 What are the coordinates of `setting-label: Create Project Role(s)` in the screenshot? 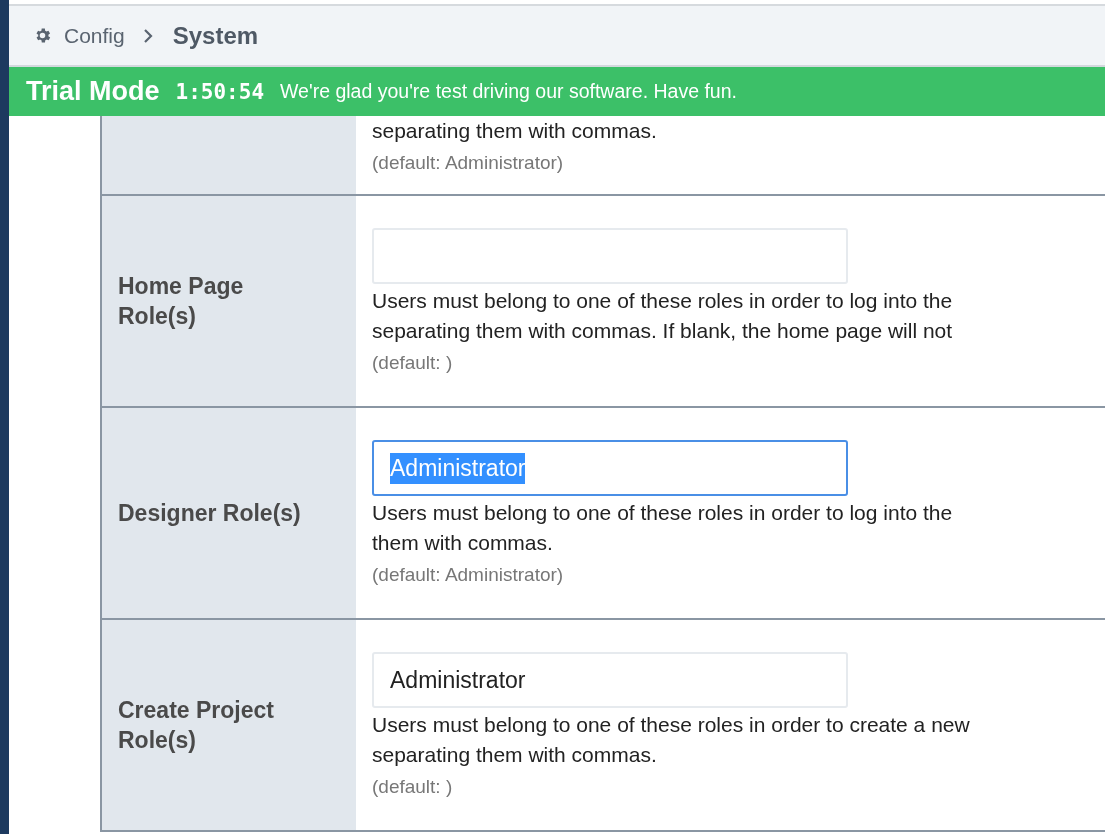 It's located at (196, 725).